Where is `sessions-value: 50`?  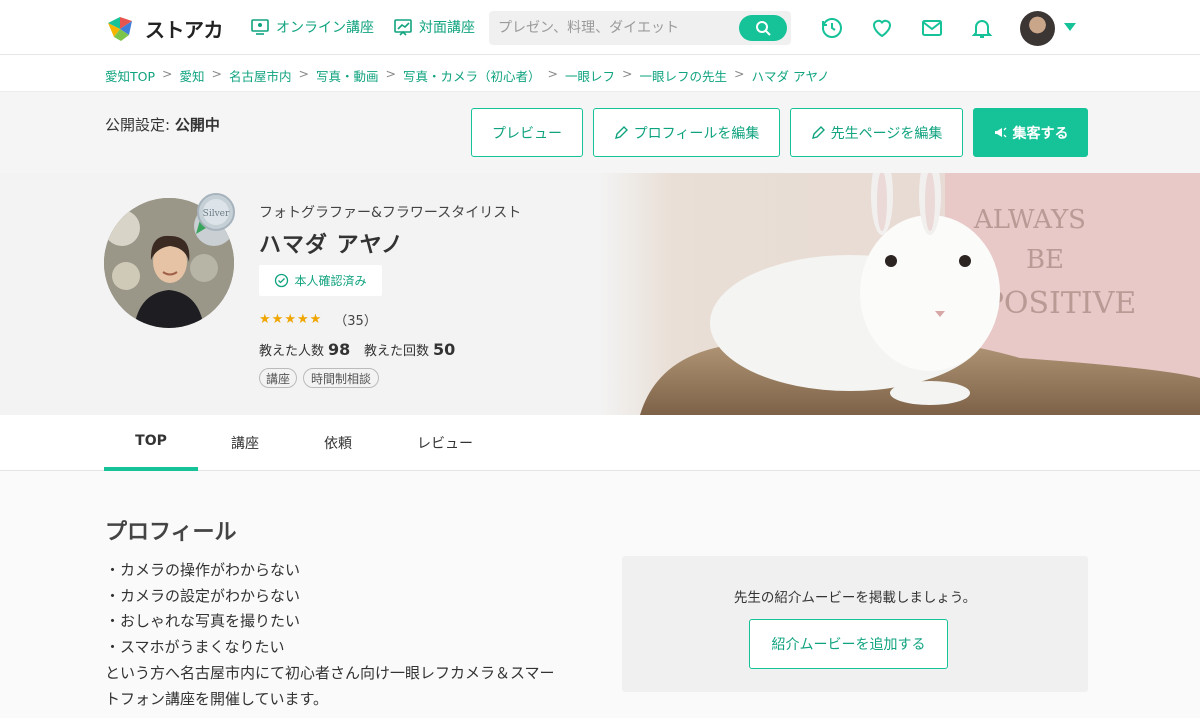 sessions-value: 50 is located at coordinates (444, 349).